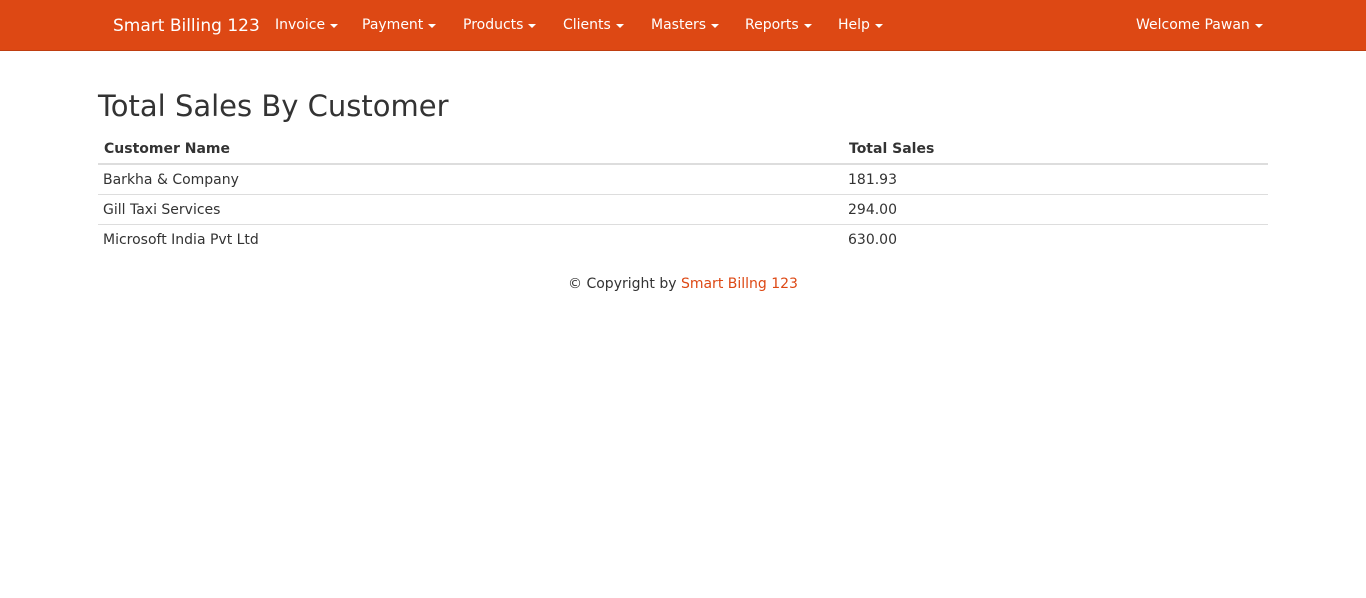 Image resolution: width=1366 pixels, height=598 pixels. What do you see at coordinates (587, 25) in the screenshot?
I see `menu-clients-label: Clients` at bounding box center [587, 25].